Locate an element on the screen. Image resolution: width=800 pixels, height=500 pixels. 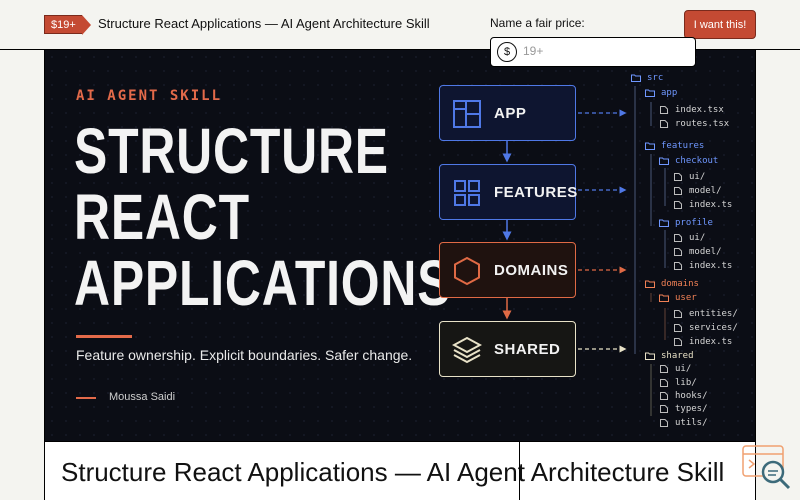
tree-label: lib/ is located at coordinates (686, 383).